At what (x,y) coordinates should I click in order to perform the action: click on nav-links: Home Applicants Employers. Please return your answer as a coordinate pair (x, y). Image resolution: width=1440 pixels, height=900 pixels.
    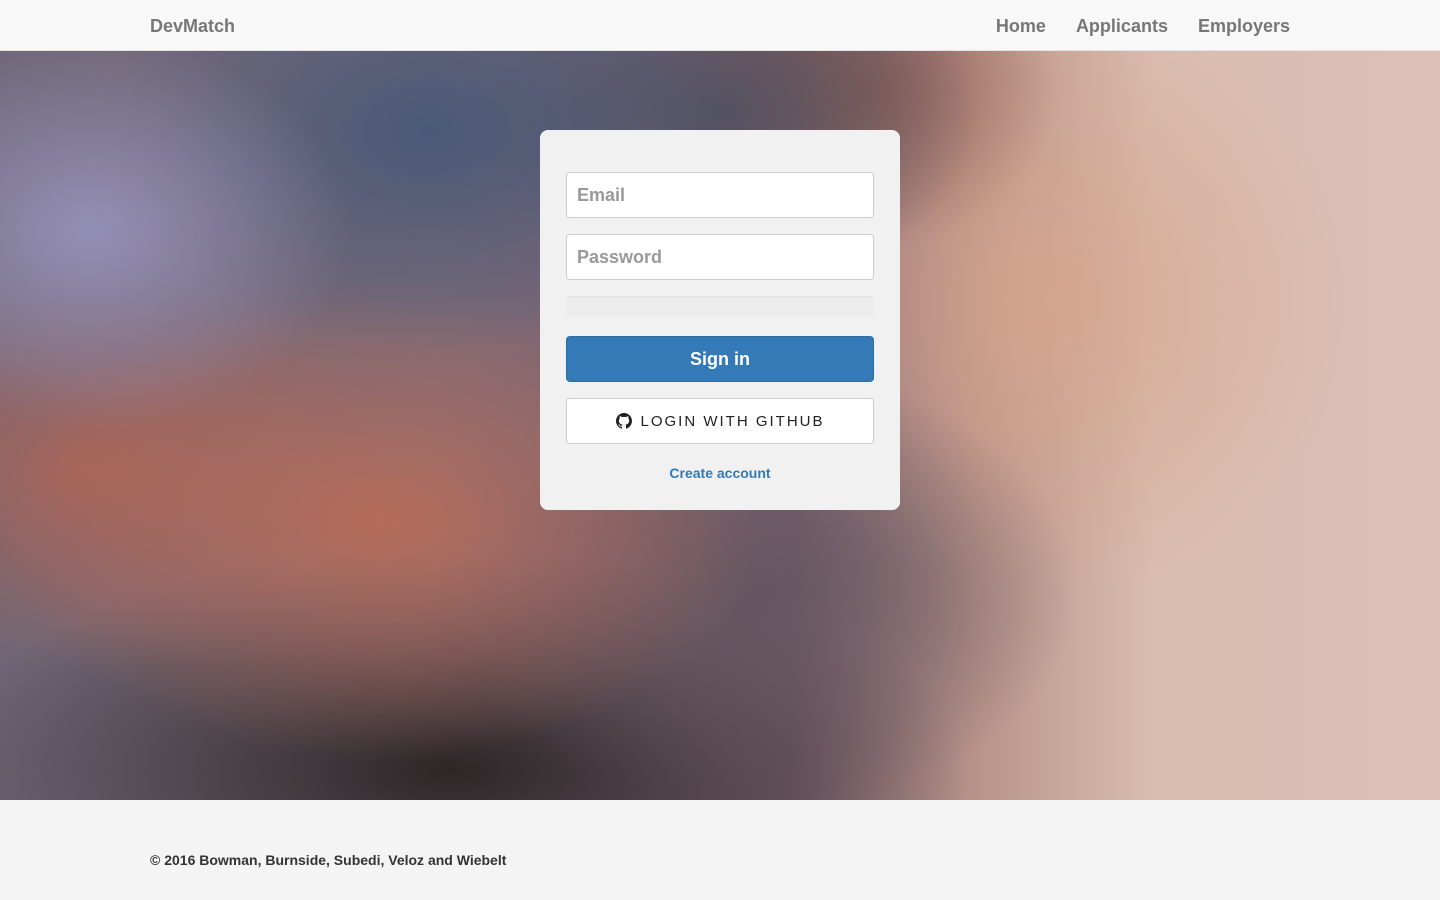
    Looking at the image, I should click on (1143, 26).